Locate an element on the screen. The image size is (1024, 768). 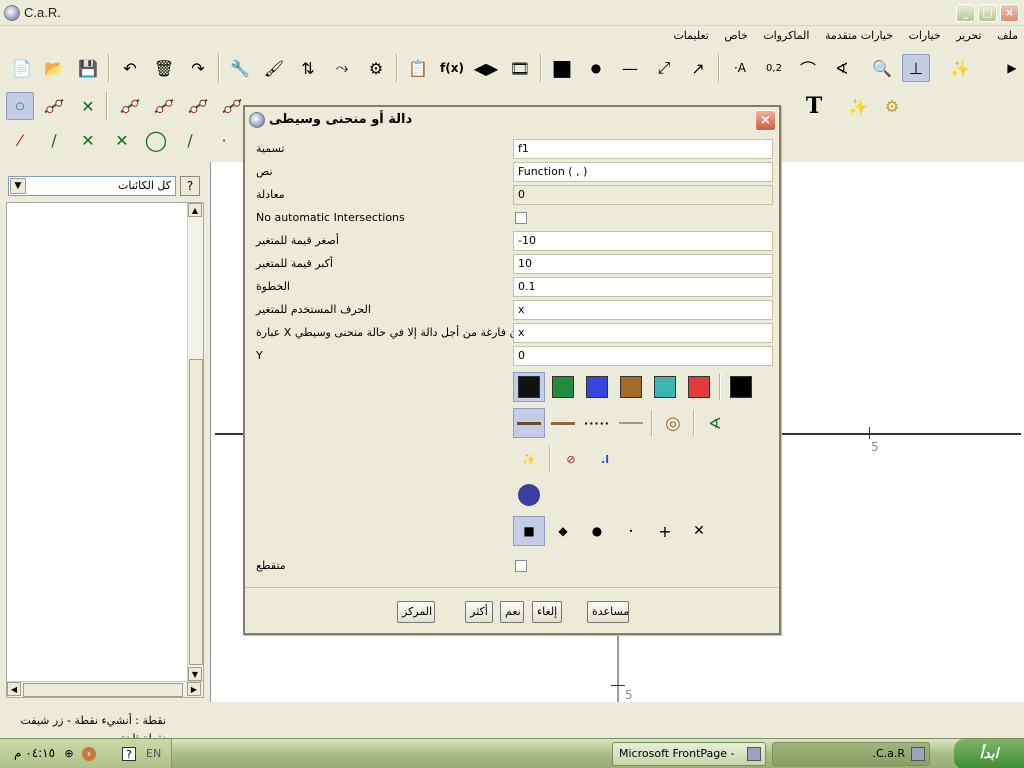
parallel-tool-icon: ∕ is located at coordinates (54, 140).